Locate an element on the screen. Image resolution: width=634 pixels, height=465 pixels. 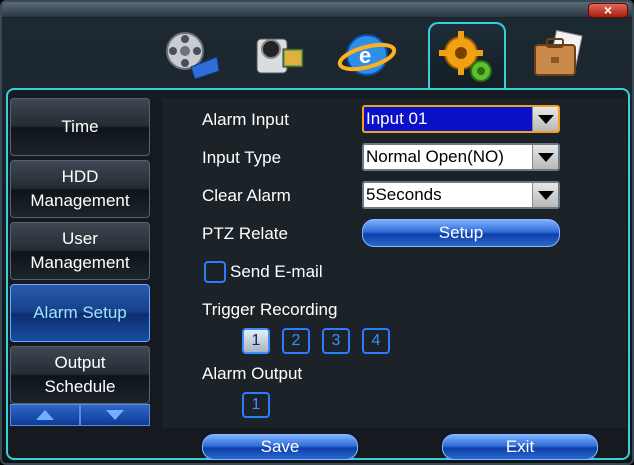
clear-alarm-label: Clear Alarm is located at coordinates (246, 195).